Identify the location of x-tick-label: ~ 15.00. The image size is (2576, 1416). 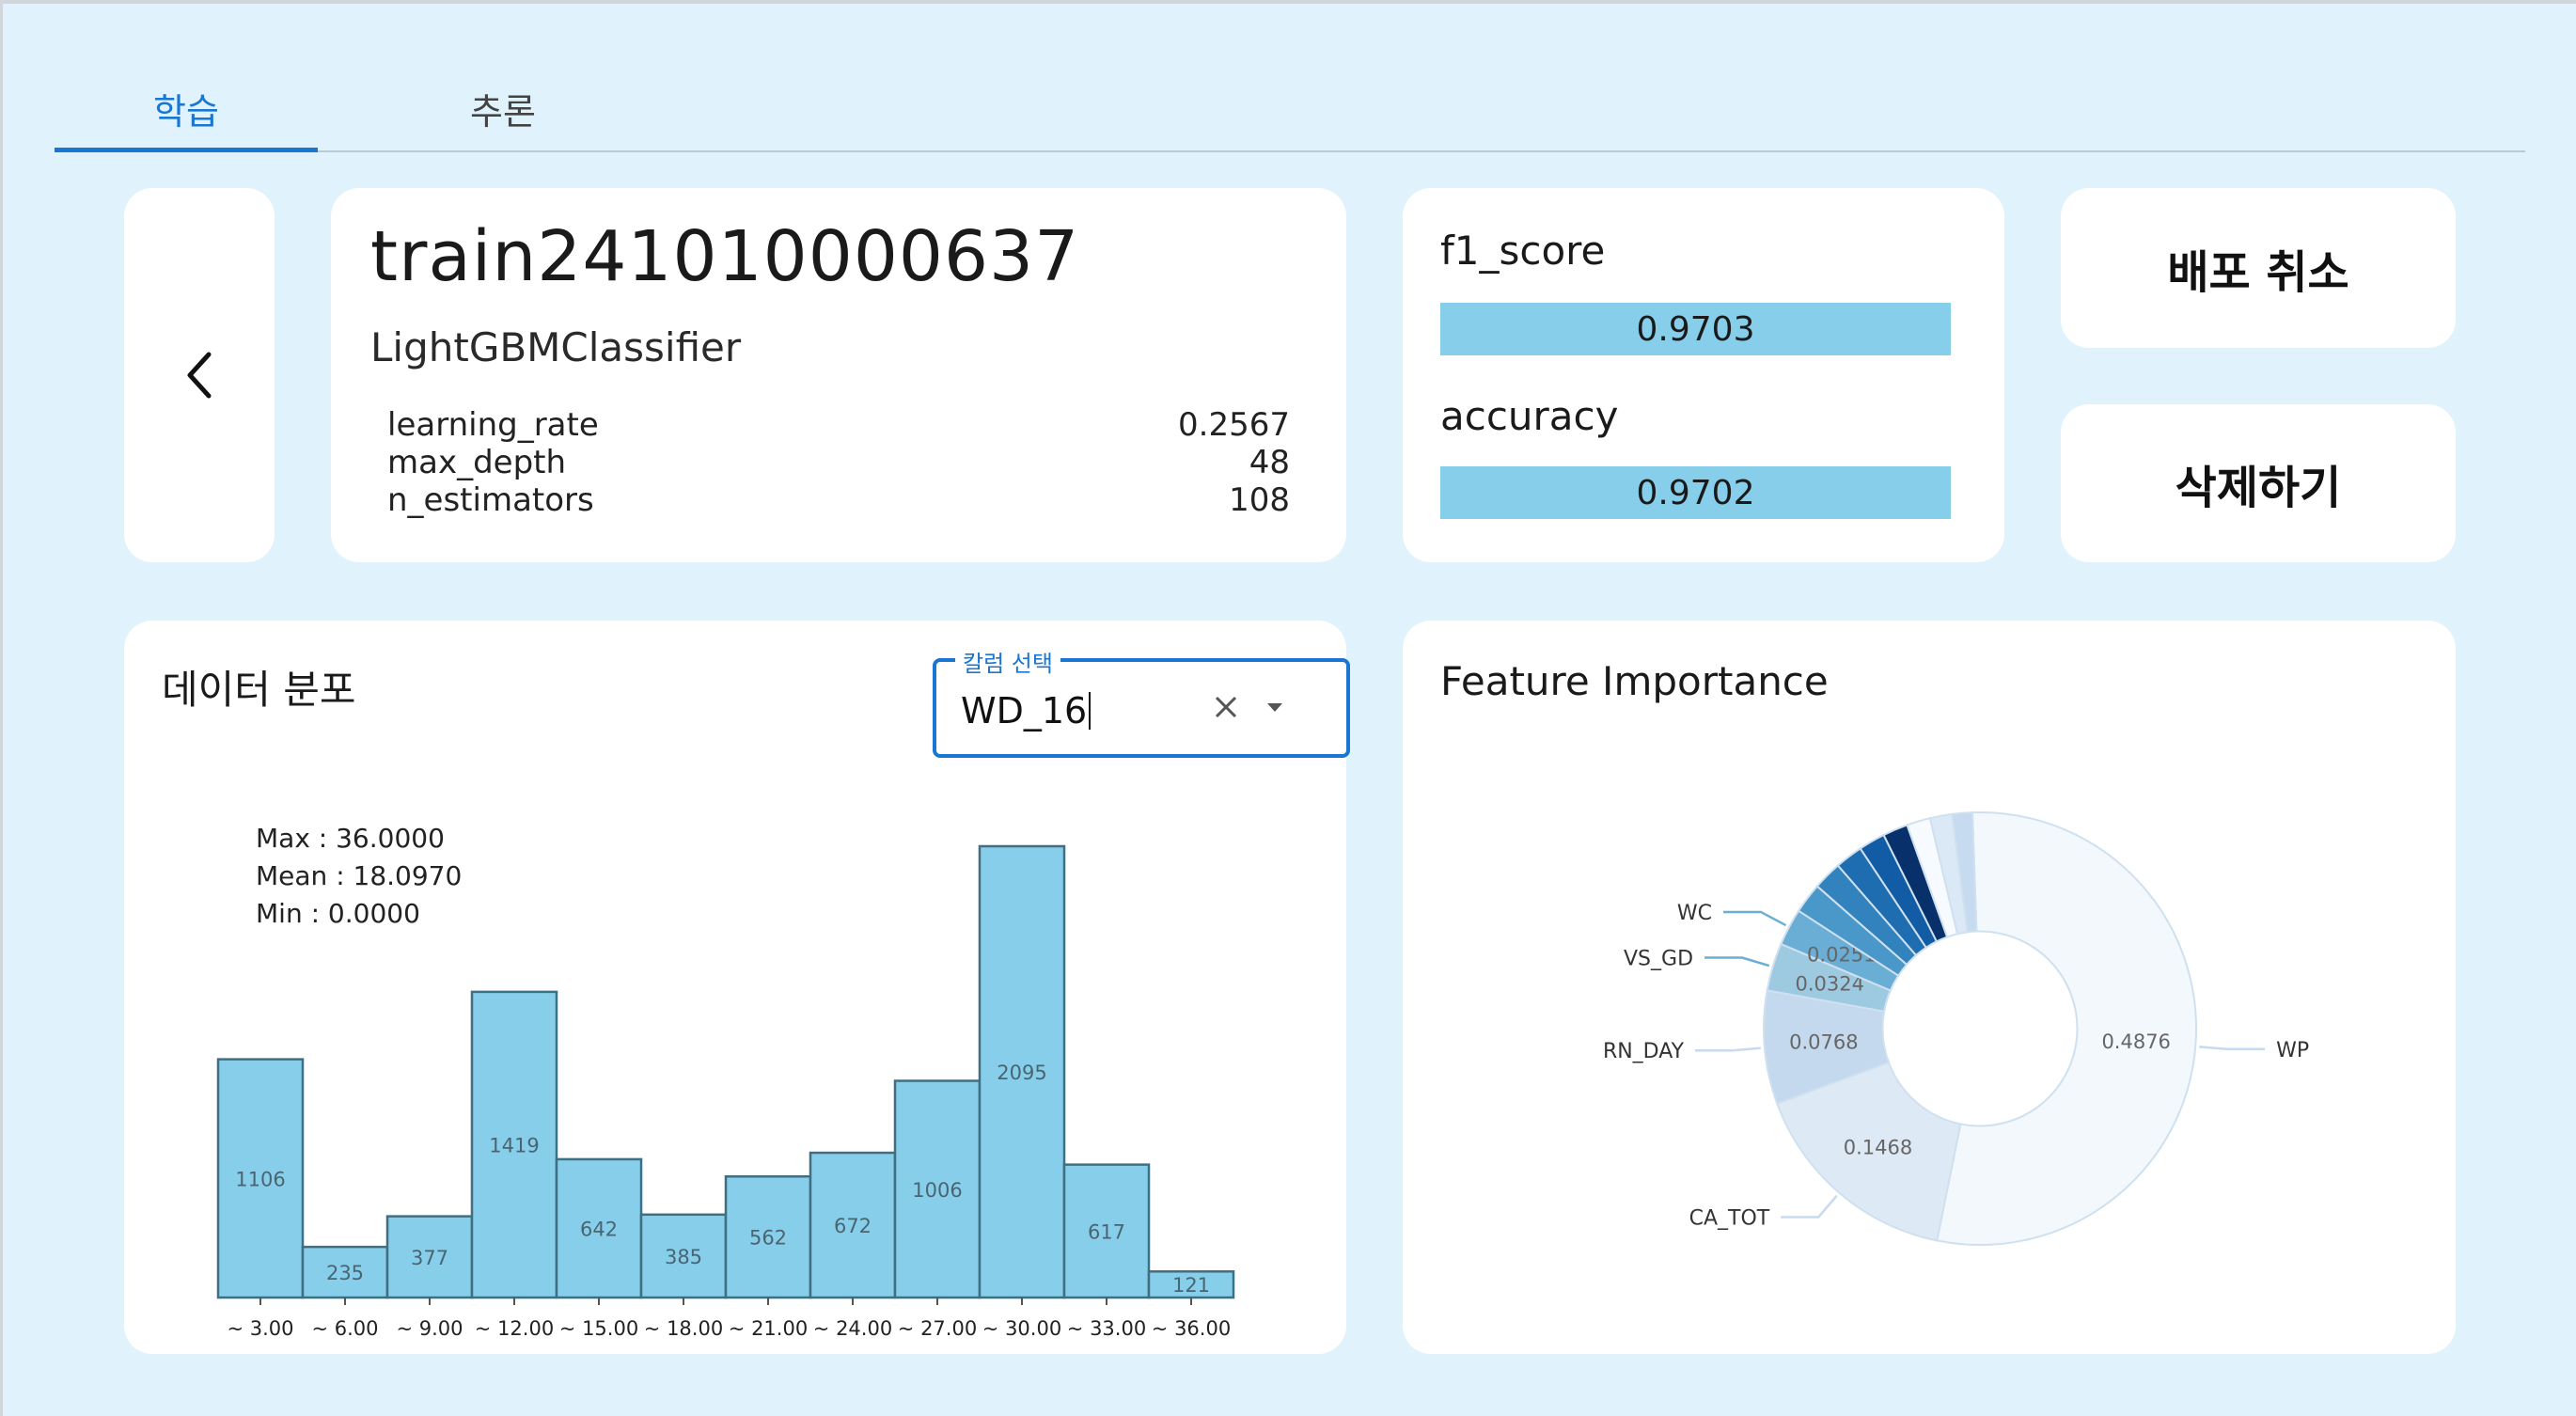
(598, 1329).